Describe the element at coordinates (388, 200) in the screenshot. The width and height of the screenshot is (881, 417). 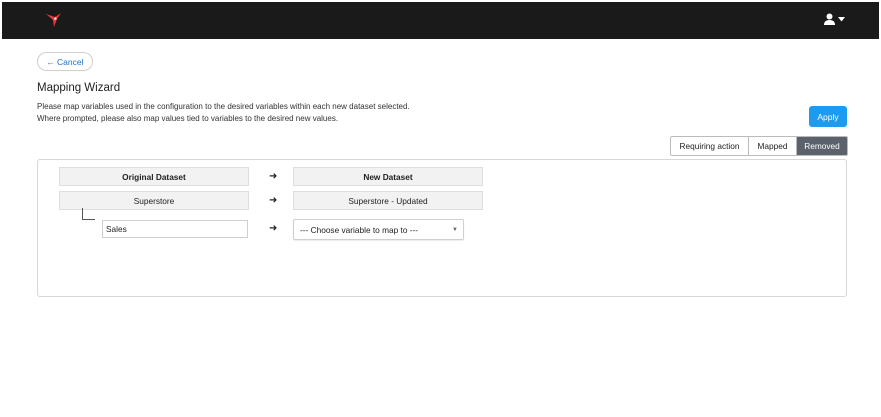
I see `new-dataset-name: Superstore - Updated` at that location.